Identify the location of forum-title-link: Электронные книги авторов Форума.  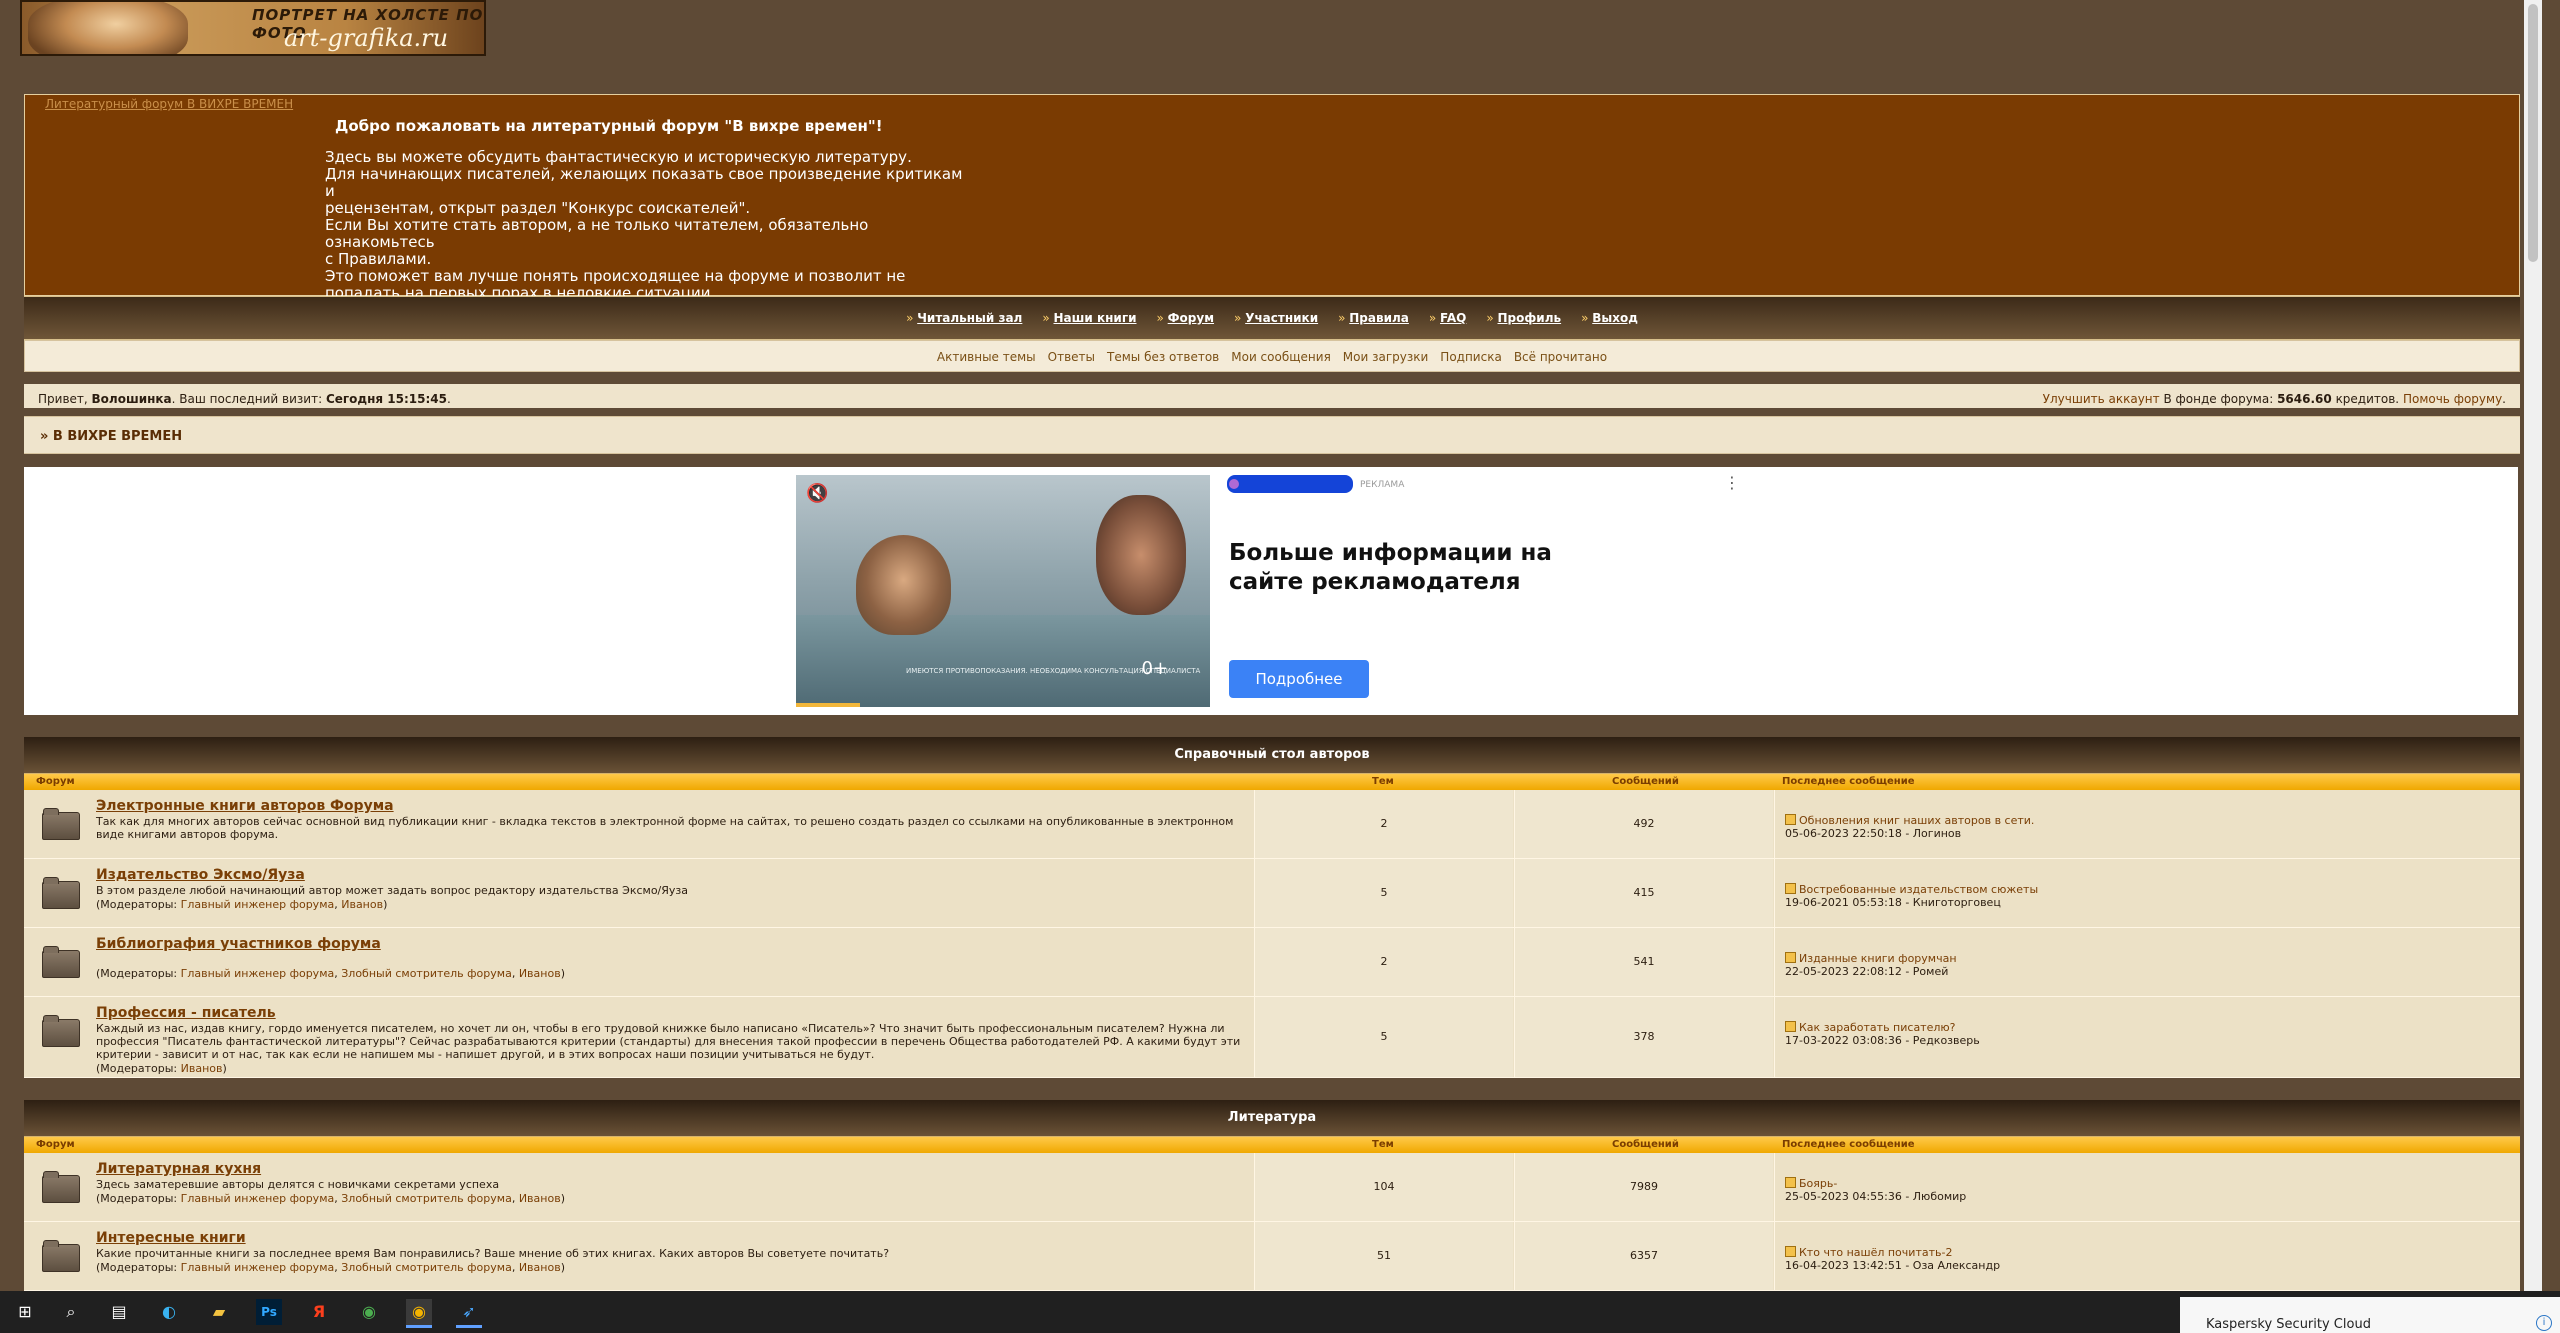
(671, 806).